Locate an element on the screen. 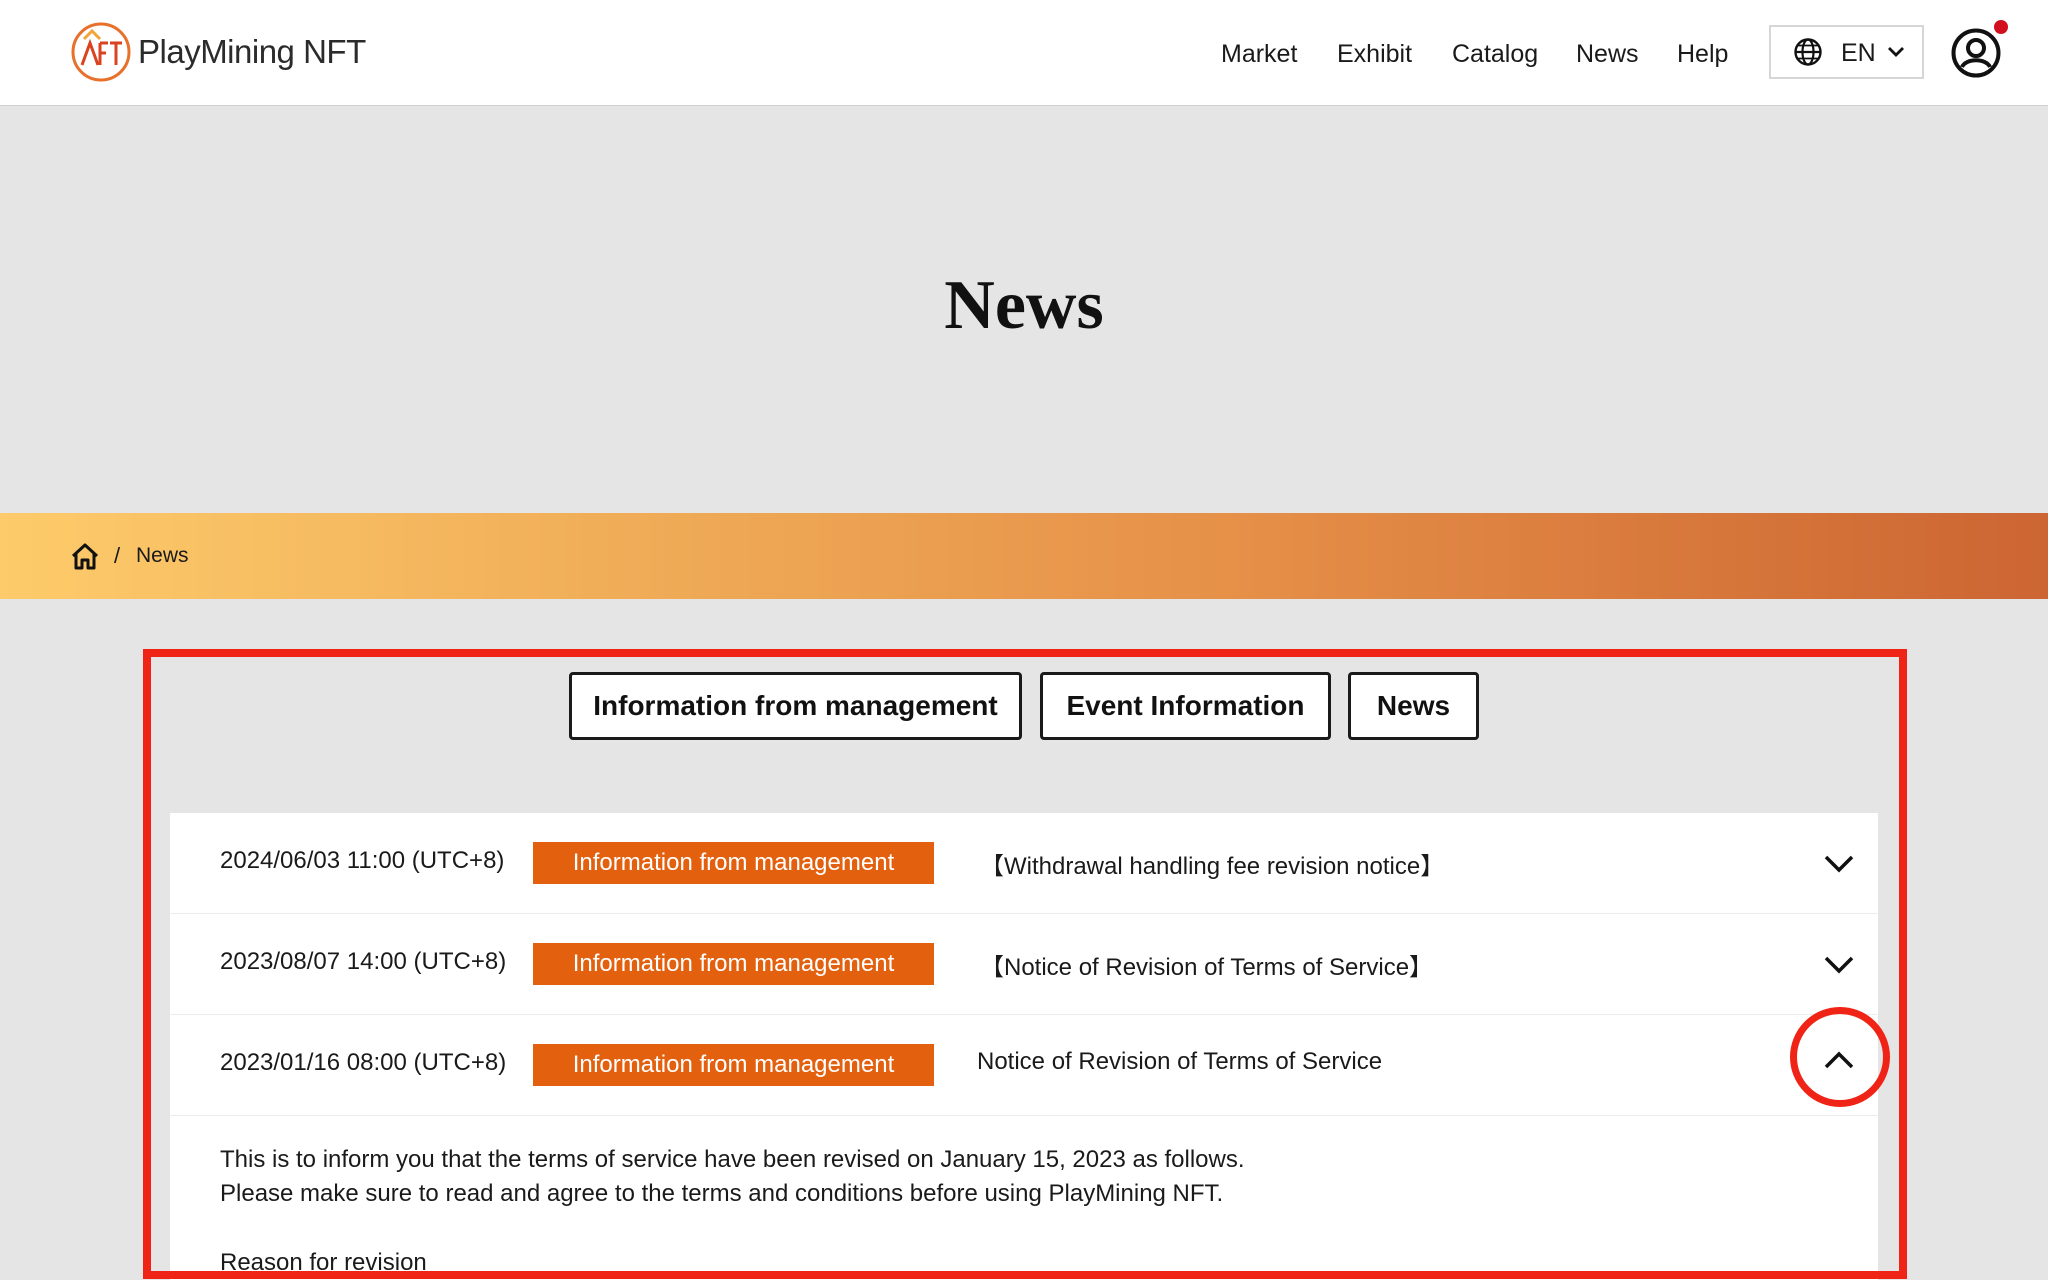 Image resolution: width=2048 pixels, height=1280 pixels. globe-icon is located at coordinates (1808, 52).